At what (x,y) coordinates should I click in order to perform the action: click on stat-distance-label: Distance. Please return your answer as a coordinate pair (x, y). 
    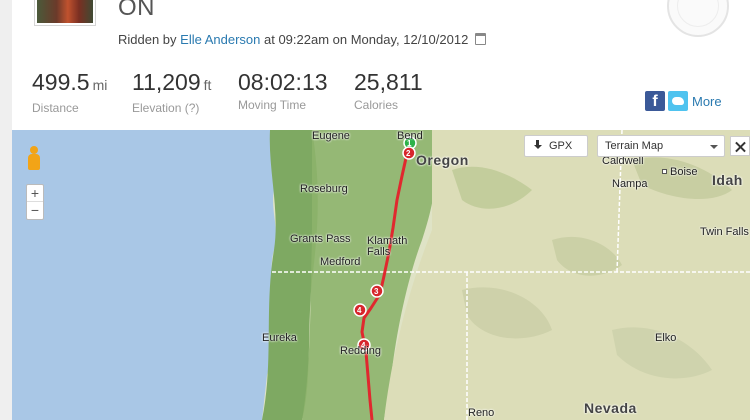
    Looking at the image, I should click on (55, 108).